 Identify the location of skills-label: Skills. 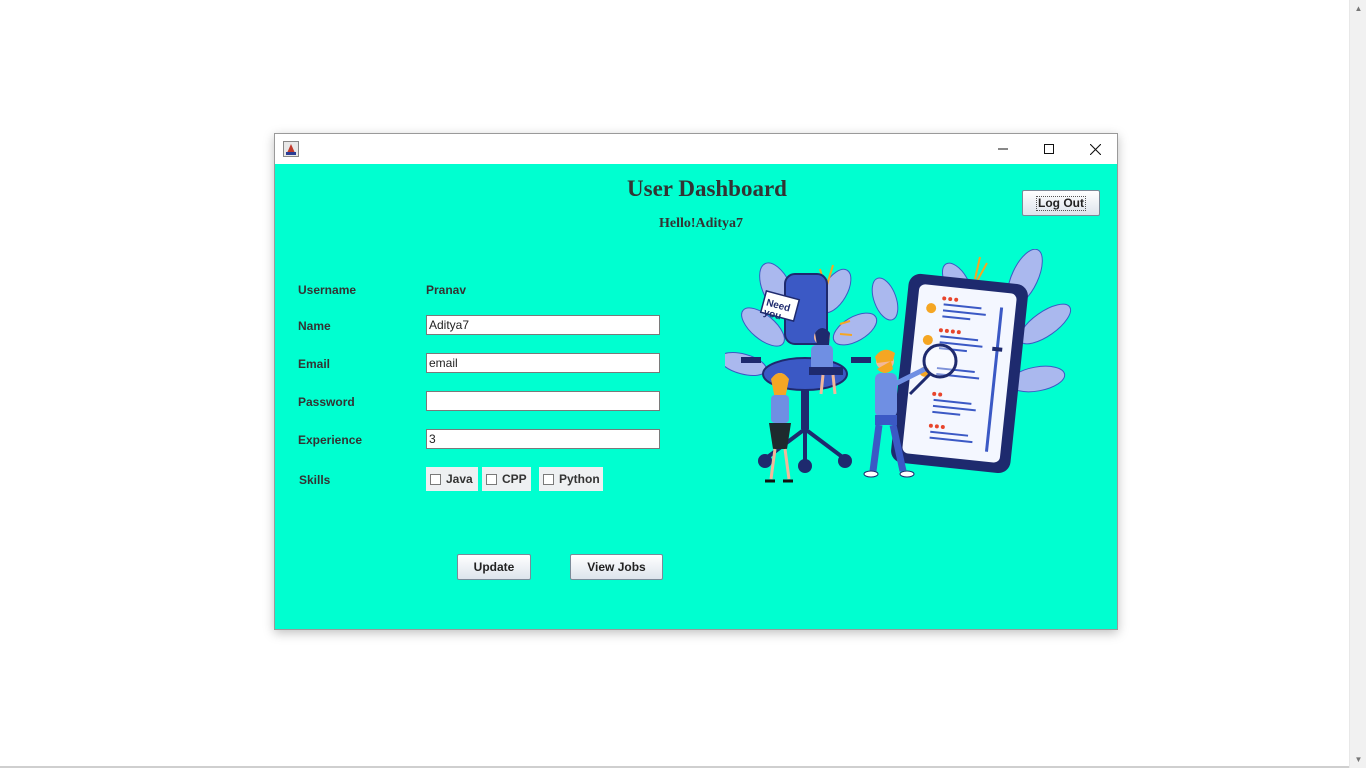
(315, 480).